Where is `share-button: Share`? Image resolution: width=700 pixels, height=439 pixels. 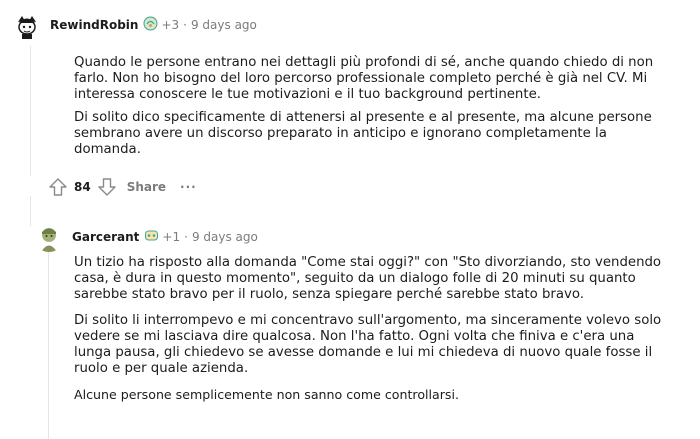
share-button: Share is located at coordinates (146, 187).